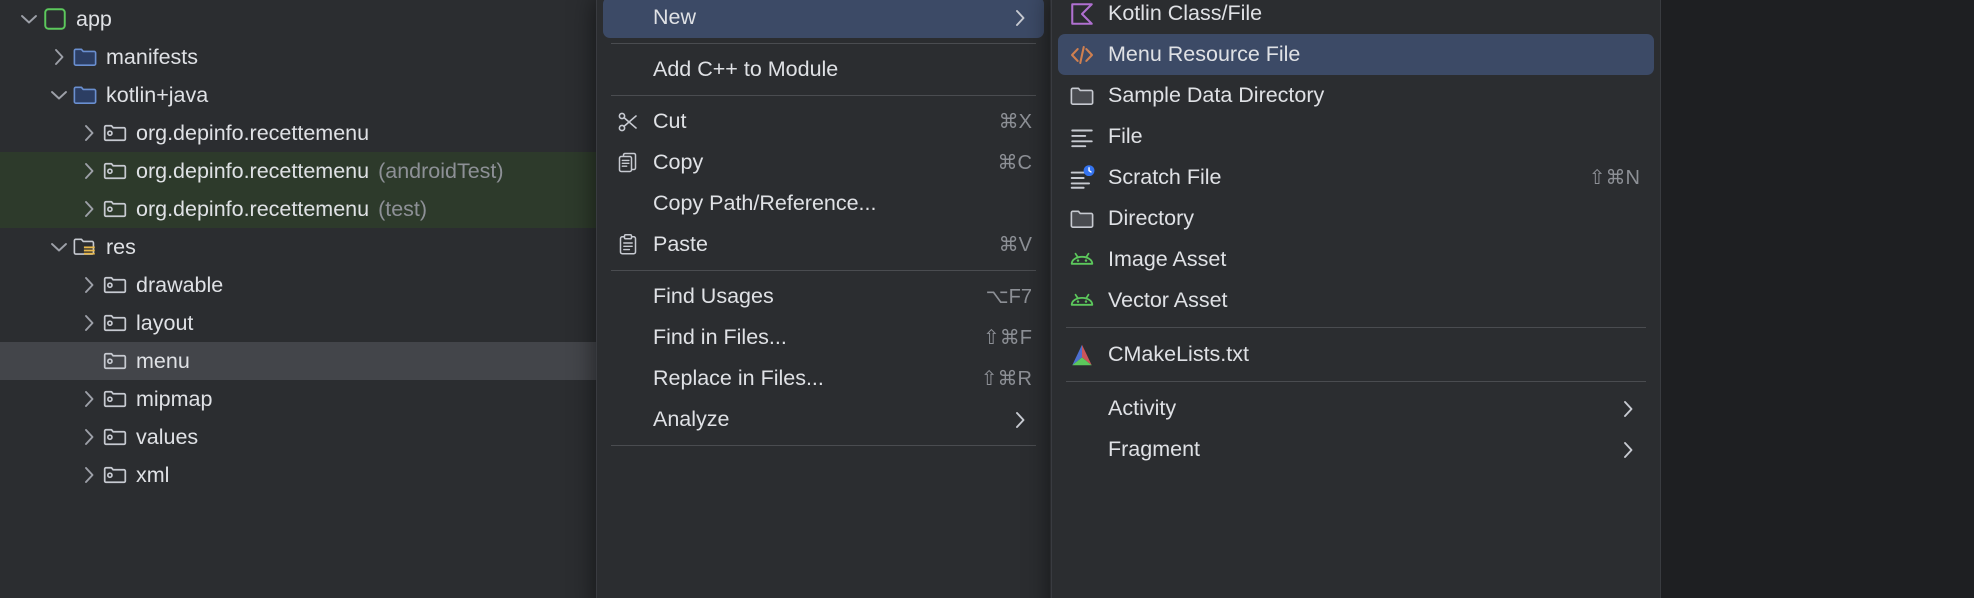 The width and height of the screenshot is (1974, 598). What do you see at coordinates (1356, 259) in the screenshot?
I see `menu-item: Image Asset` at bounding box center [1356, 259].